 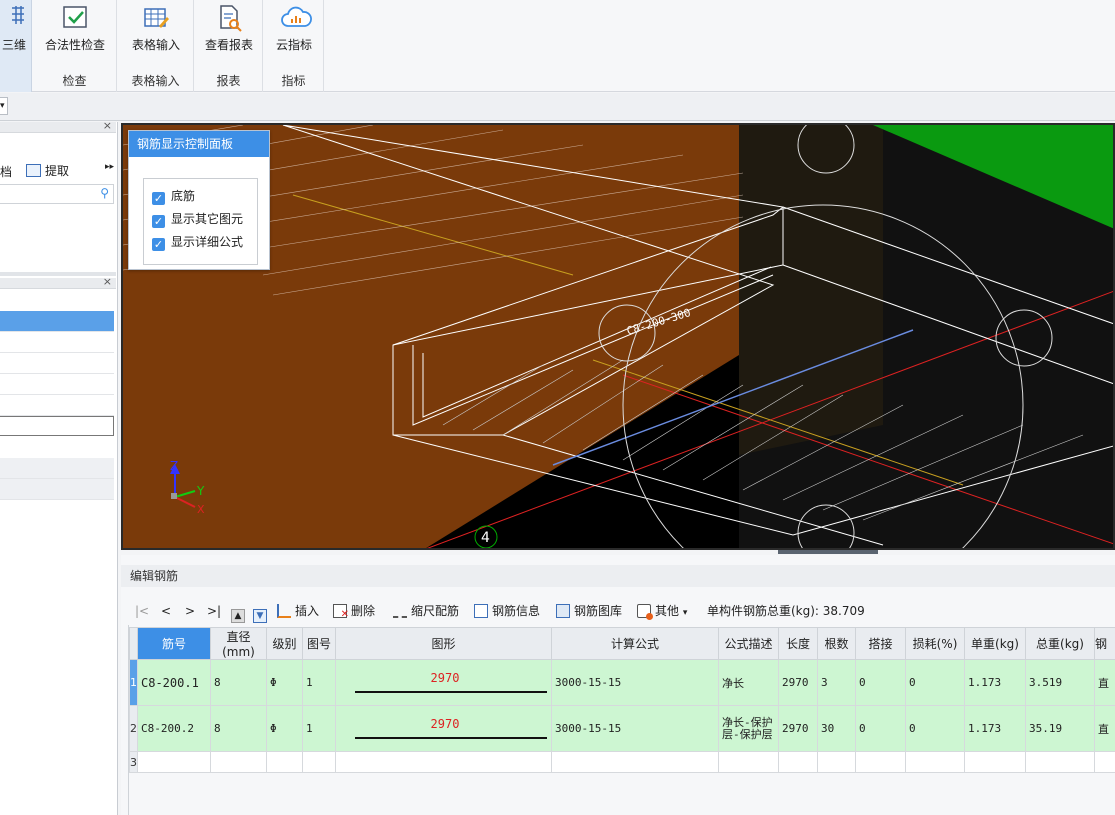 What do you see at coordinates (4, 106) in the screenshot?
I see `dropdown-arrow-icon: ▾` at bounding box center [4, 106].